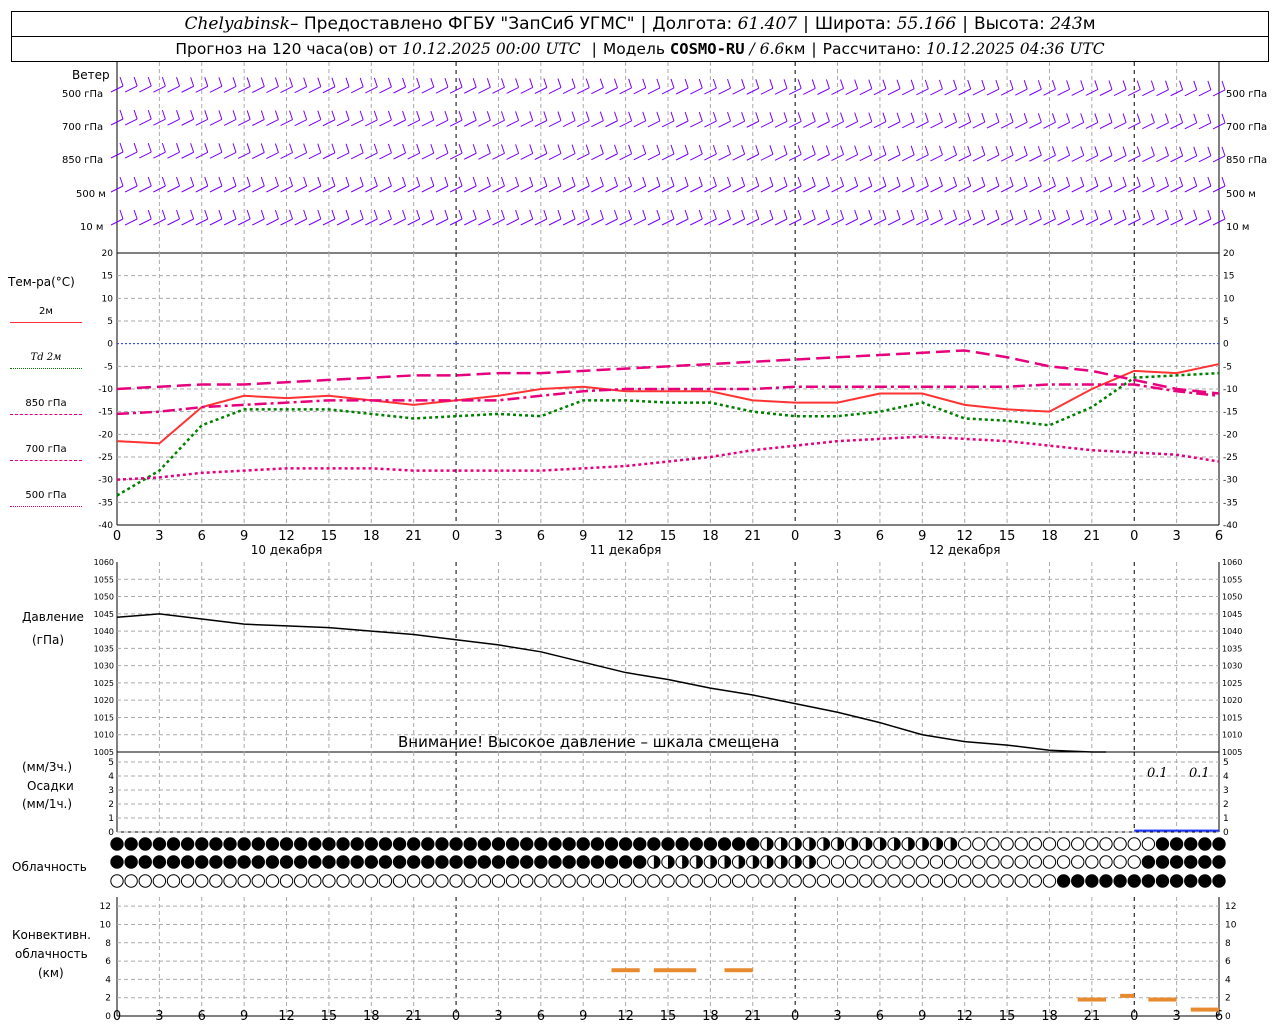  Describe the element at coordinates (1092, 1016) in the screenshot. I see `time-axis-tick-bottom: 21` at that location.